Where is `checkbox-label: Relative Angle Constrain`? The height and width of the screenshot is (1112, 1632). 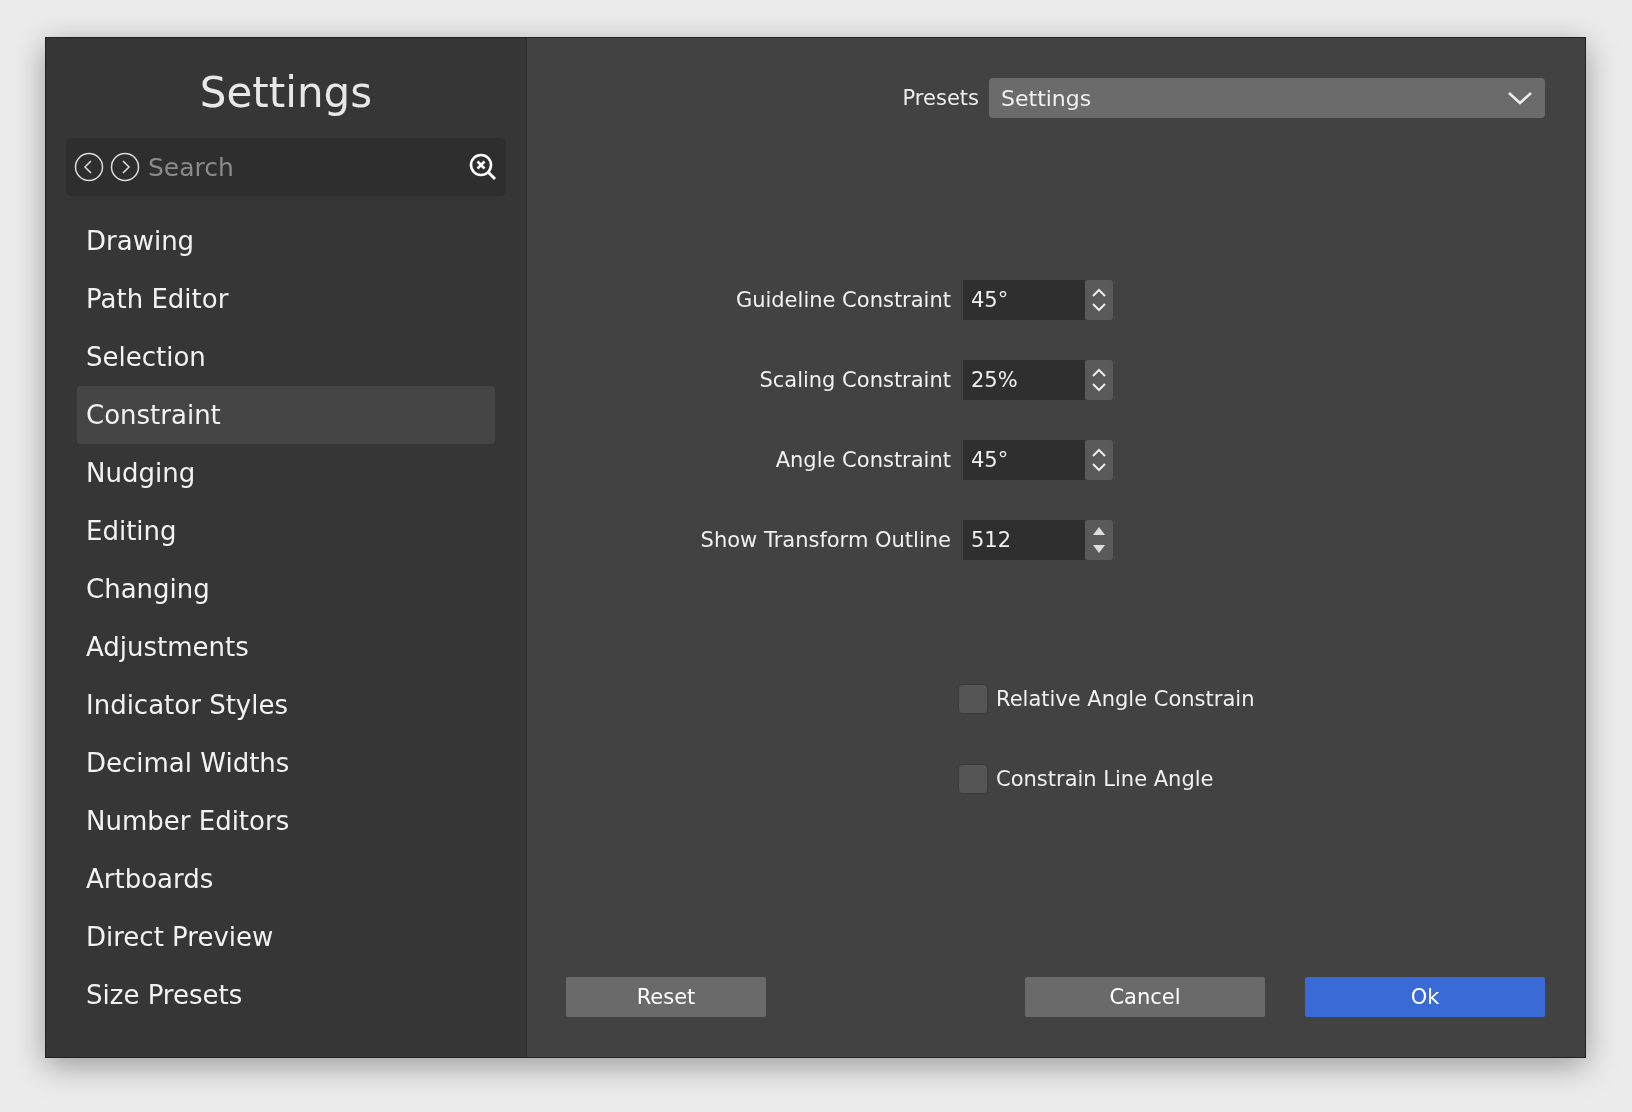 checkbox-label: Relative Angle Constrain is located at coordinates (1125, 699).